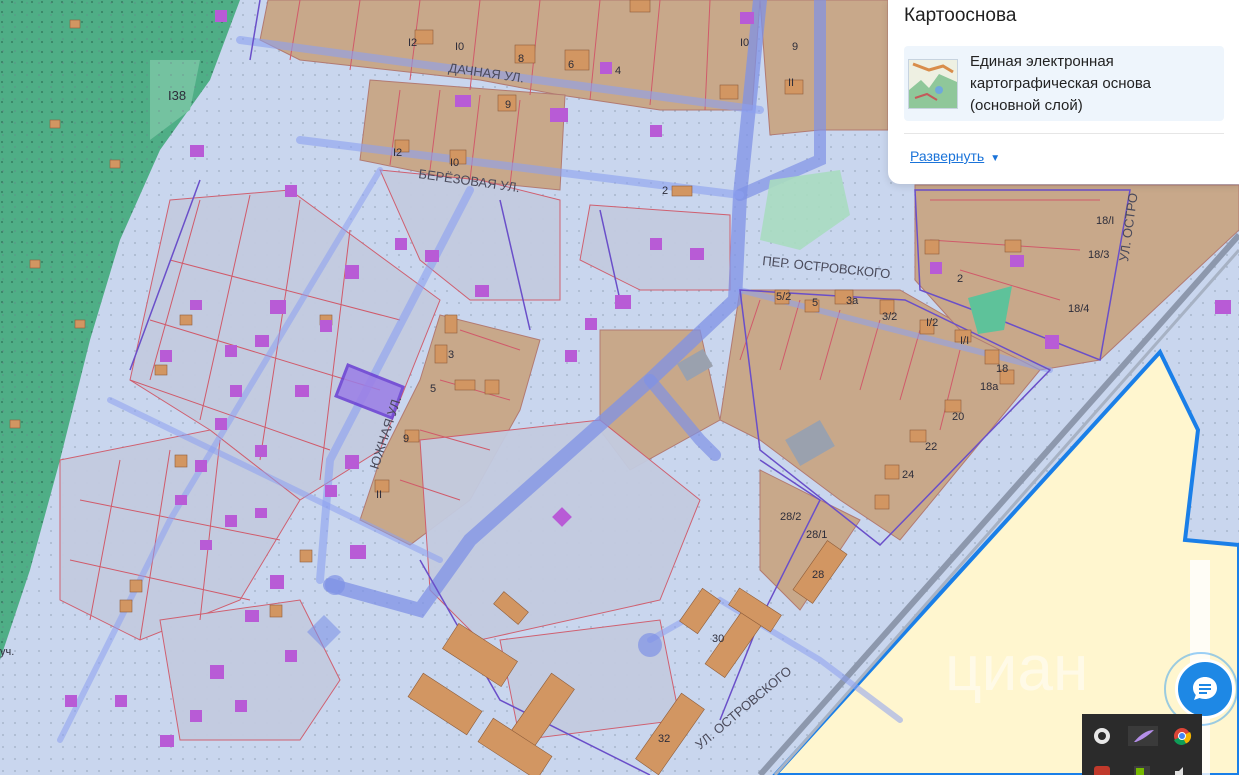 This screenshot has height=775, width=1239. What do you see at coordinates (618, 71) in the screenshot?
I see `svg-text: 4` at bounding box center [618, 71].